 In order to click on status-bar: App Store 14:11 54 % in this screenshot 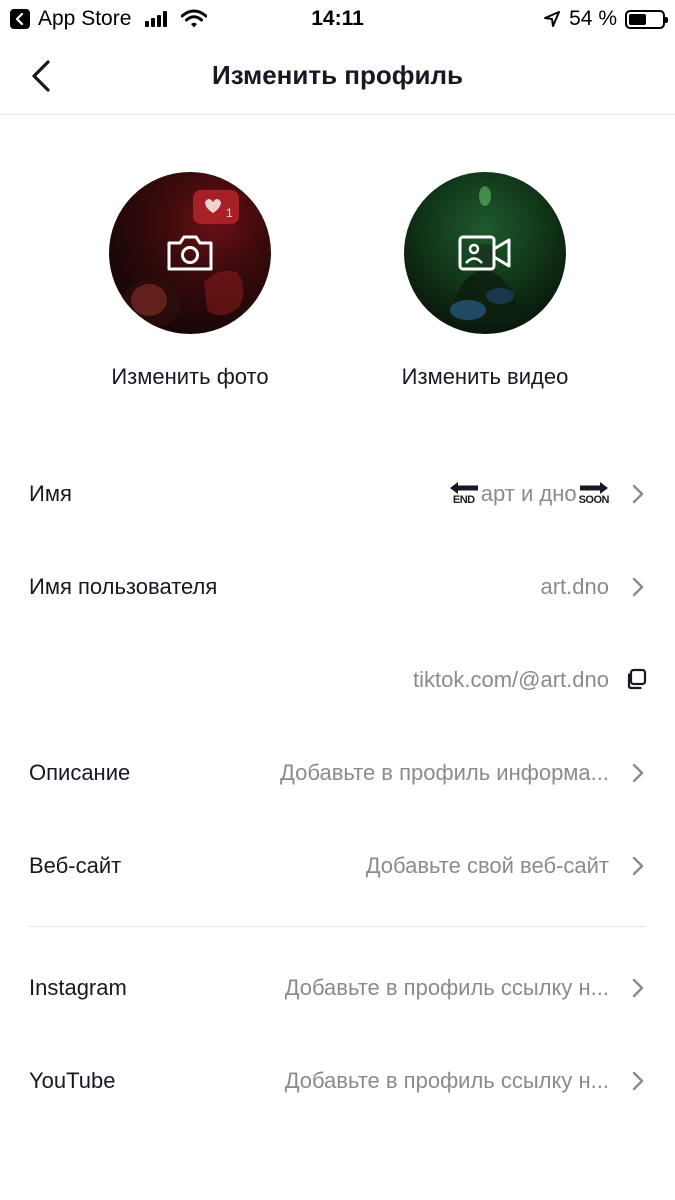, I will do `click(337, 20)`.